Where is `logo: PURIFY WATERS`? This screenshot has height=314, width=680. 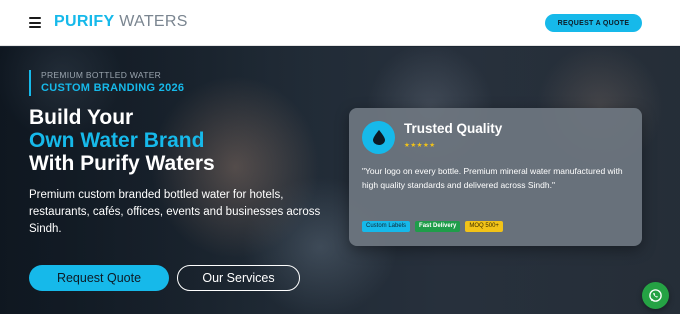 logo: PURIFY WATERS is located at coordinates (121, 22).